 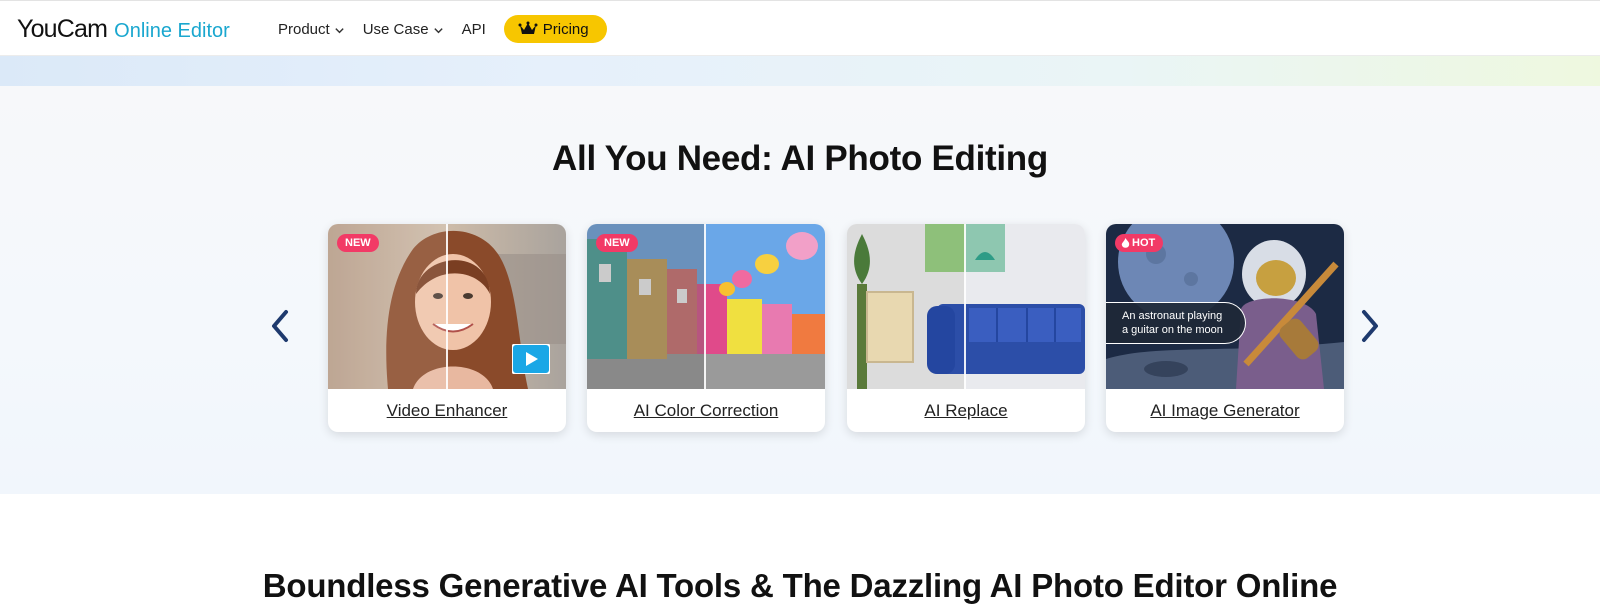 I want to click on nav-product: Product, so click(x=311, y=29).